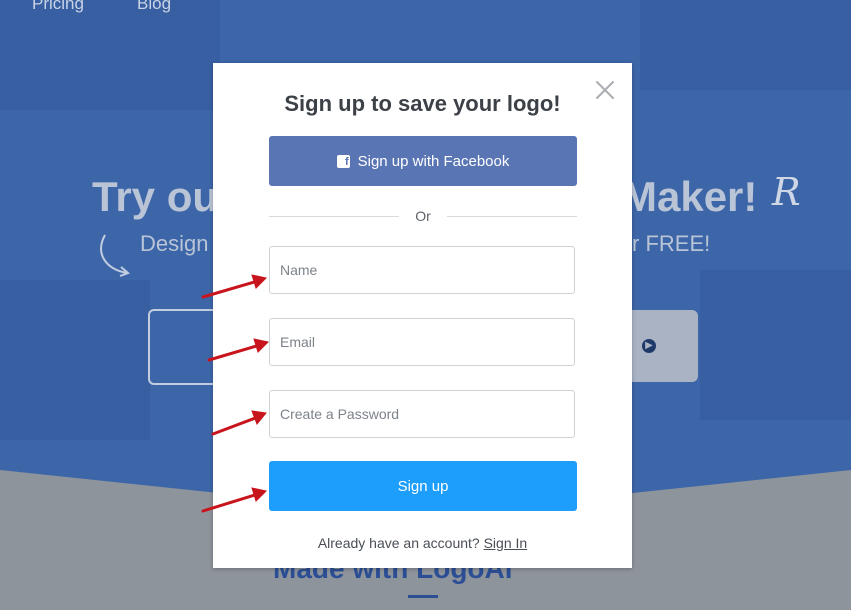 The image size is (851, 610). I want to click on signin-prompt: Already have an account?, so click(398, 543).